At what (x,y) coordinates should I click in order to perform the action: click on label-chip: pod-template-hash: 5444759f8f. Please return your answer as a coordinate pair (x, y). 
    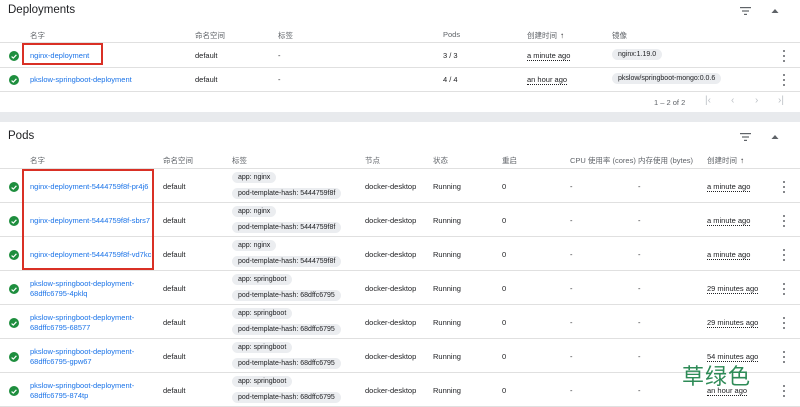
    Looking at the image, I should click on (287, 193).